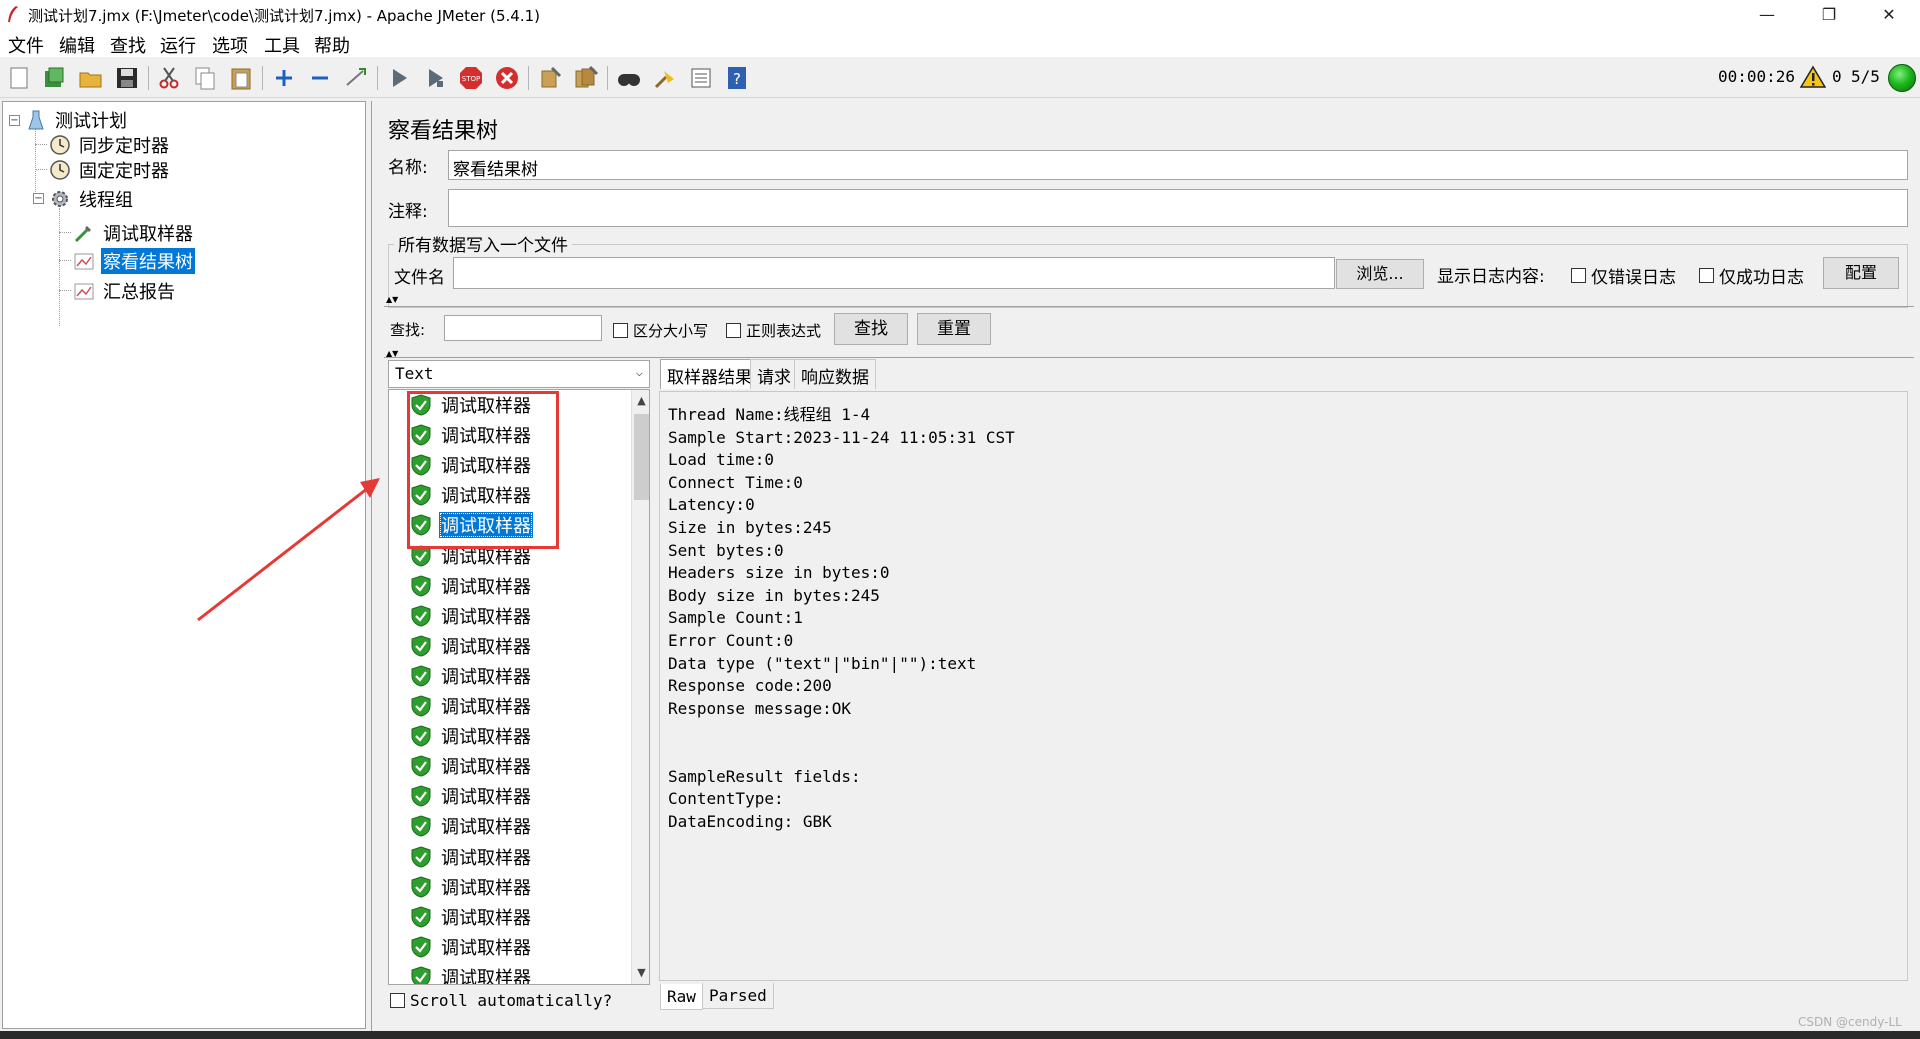 This screenshot has width=1920, height=1039. Describe the element at coordinates (14, 120) in the screenshot. I see `collapse-test-plan-toggle: −` at that location.